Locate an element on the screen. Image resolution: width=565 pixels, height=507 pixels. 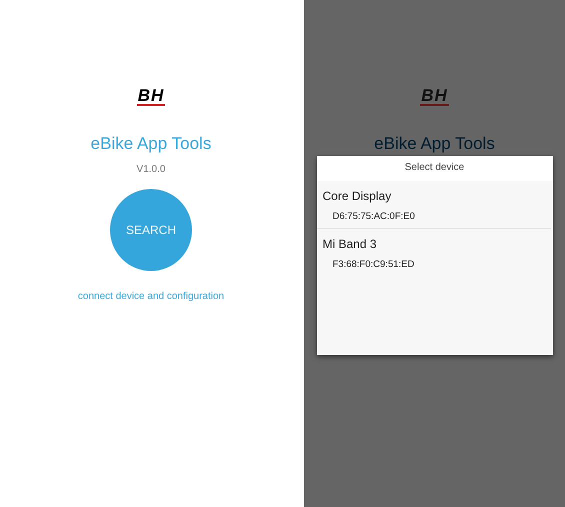
device-item: Core Display D6:75:75:AC:0F:E0 is located at coordinates (433, 205).